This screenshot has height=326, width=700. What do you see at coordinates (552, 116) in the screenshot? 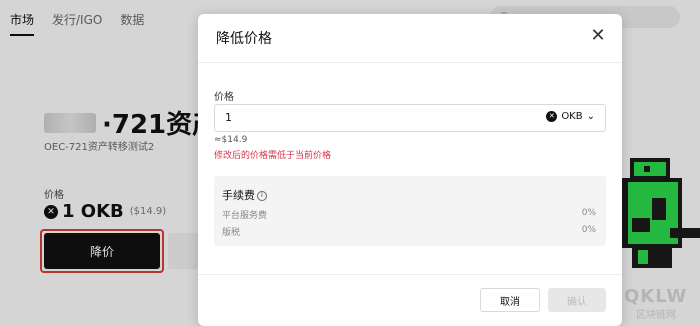
I see `okb-icon: ✕` at bounding box center [552, 116].